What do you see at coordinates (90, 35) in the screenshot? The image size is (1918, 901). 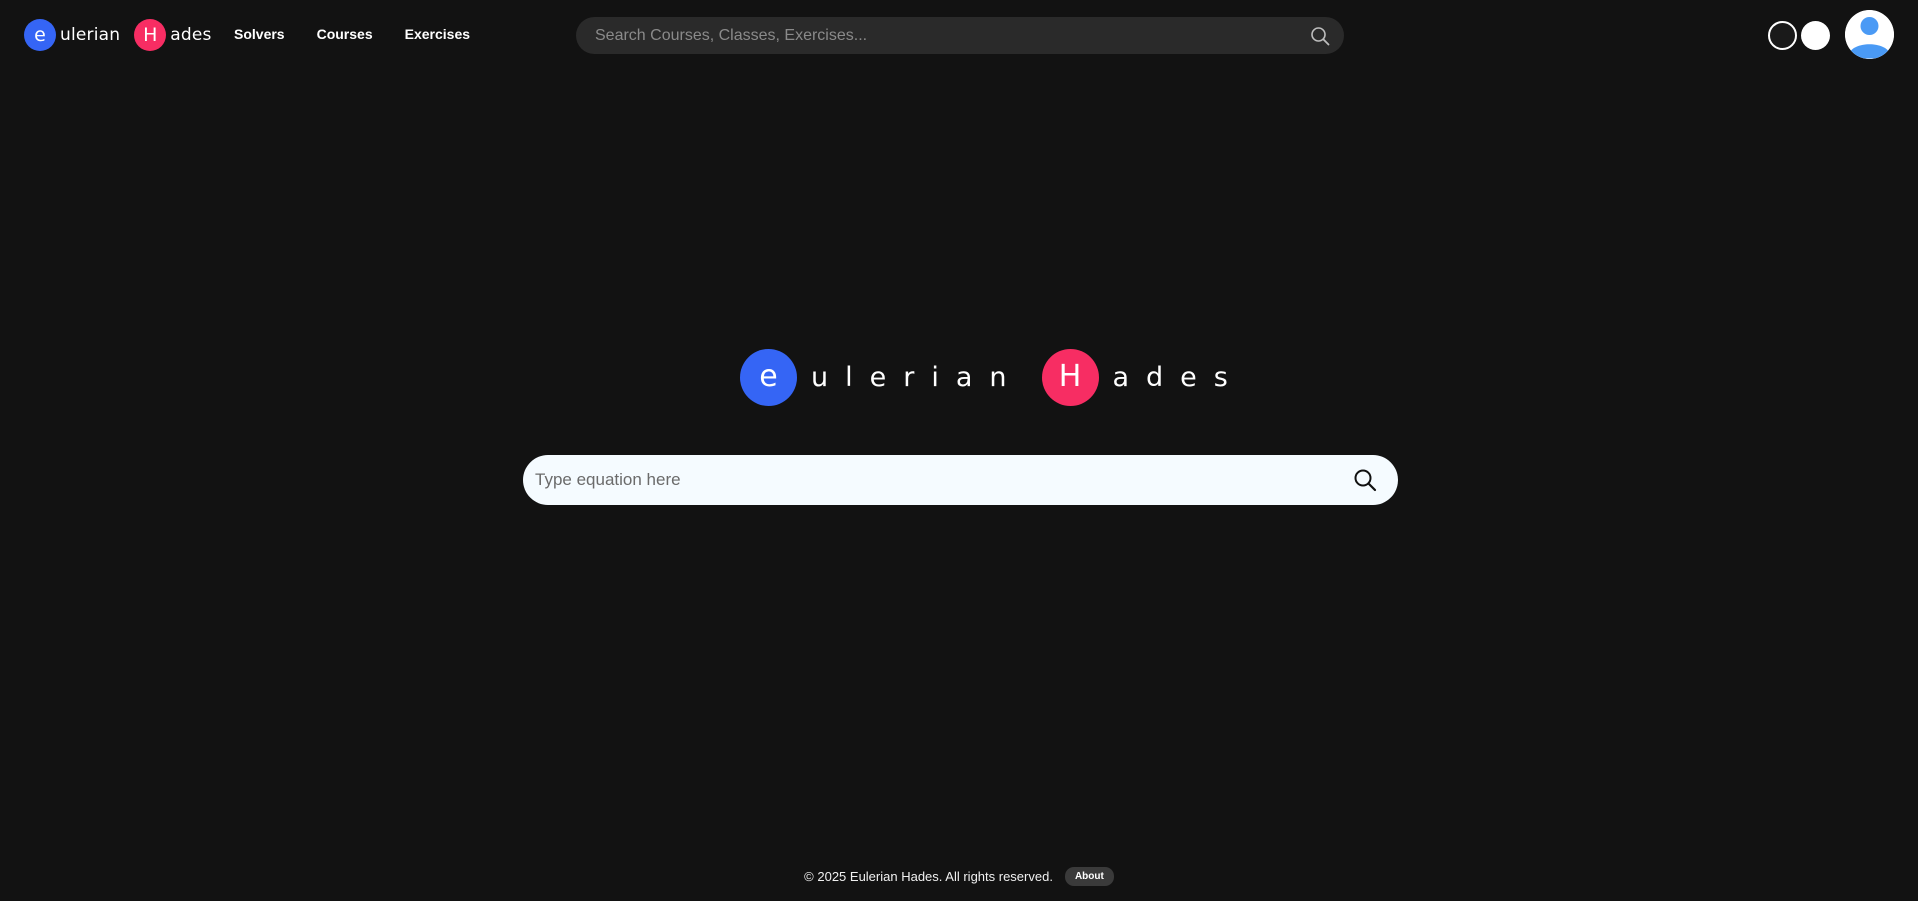 I see `brand-word-ulerian: ulerian` at bounding box center [90, 35].